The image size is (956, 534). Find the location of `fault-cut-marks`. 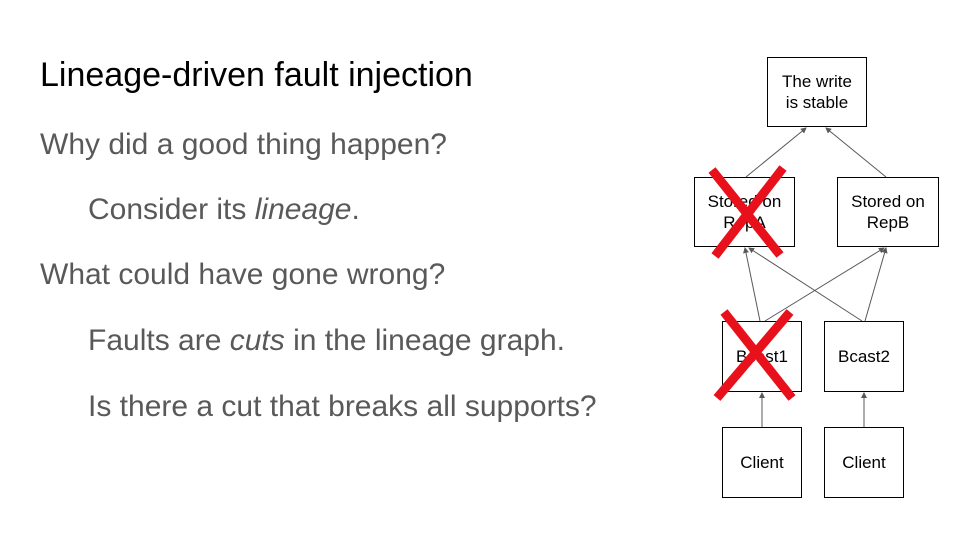

fault-cut-marks is located at coordinates (752, 283).